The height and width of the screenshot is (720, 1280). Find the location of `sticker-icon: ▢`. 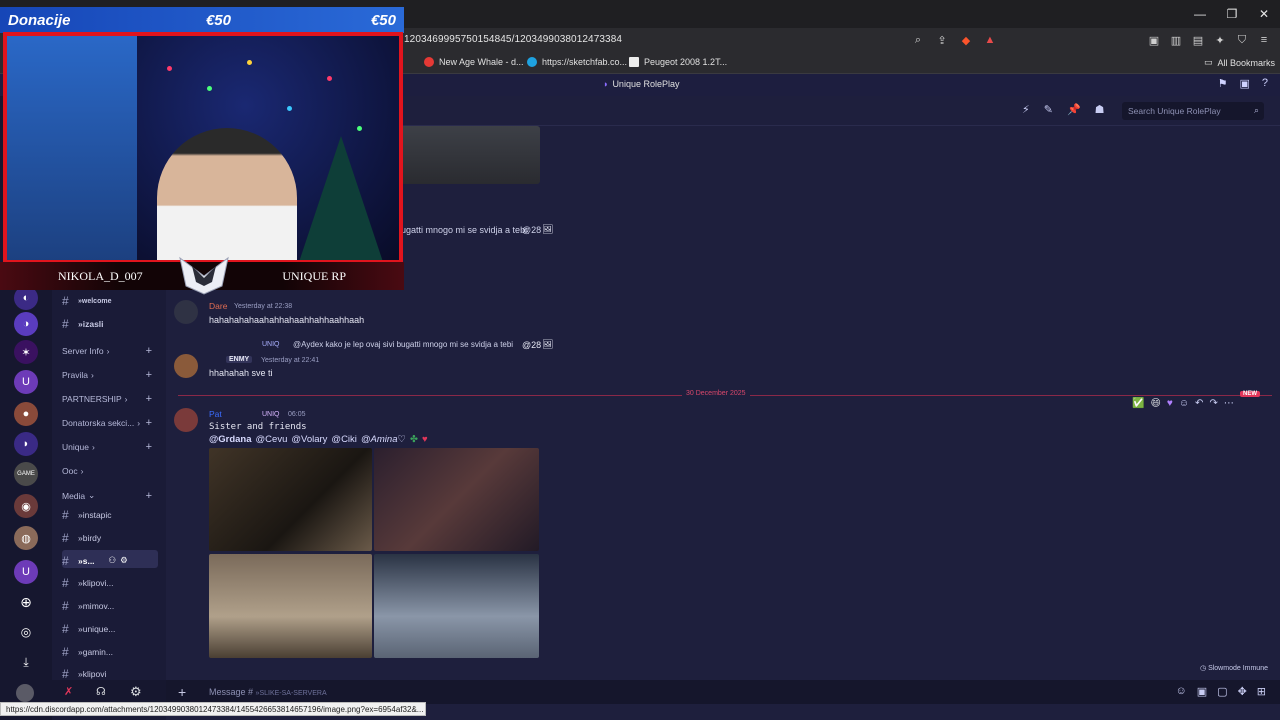

sticker-icon: ▢ is located at coordinates (1222, 691).